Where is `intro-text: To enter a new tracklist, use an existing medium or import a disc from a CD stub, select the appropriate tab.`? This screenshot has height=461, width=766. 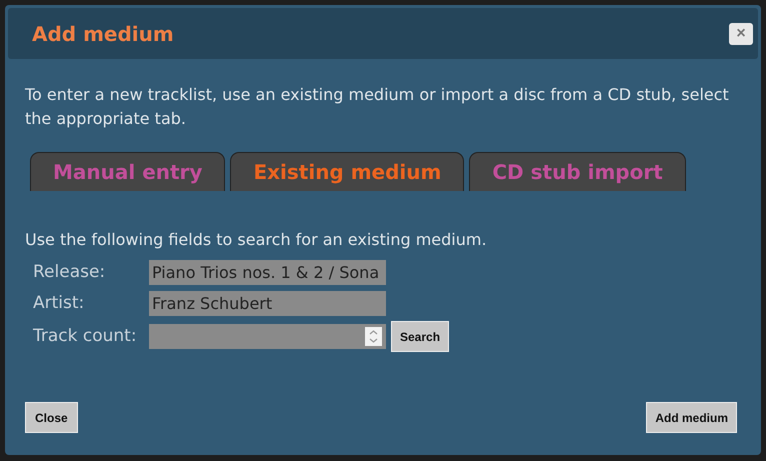
intro-text: To enter a new tracklist, use an existing medium or import a disc from a CD stub, select the appropriate tab. is located at coordinates (377, 107).